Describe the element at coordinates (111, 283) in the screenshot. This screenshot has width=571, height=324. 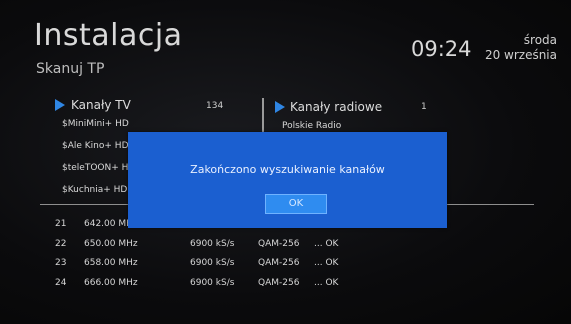
I see `row-frequency: 666.00 MHz` at that location.